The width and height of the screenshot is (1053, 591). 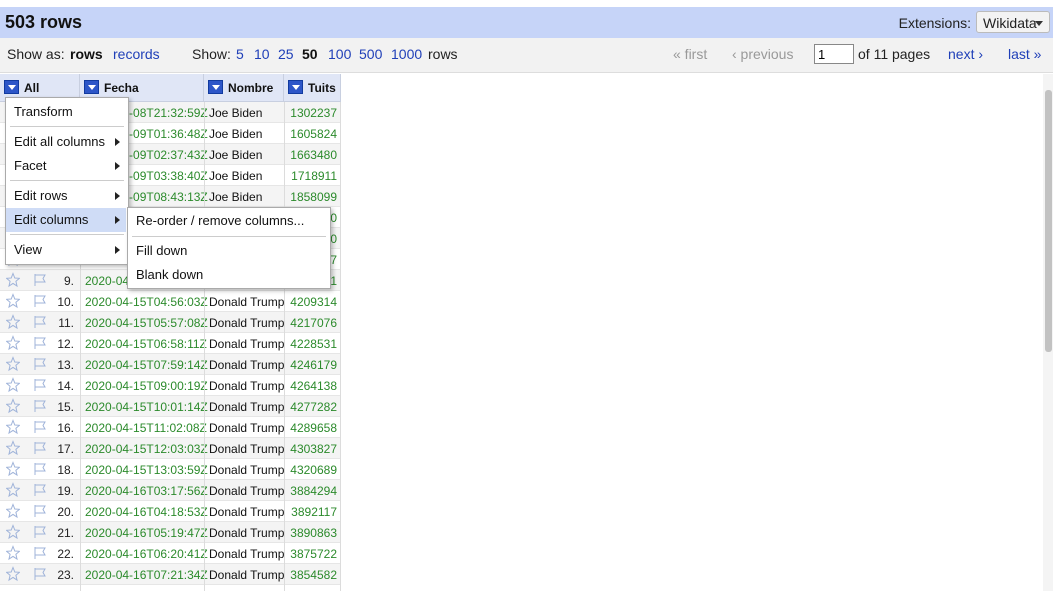 What do you see at coordinates (136, 54) in the screenshot?
I see `show-as-records: records` at bounding box center [136, 54].